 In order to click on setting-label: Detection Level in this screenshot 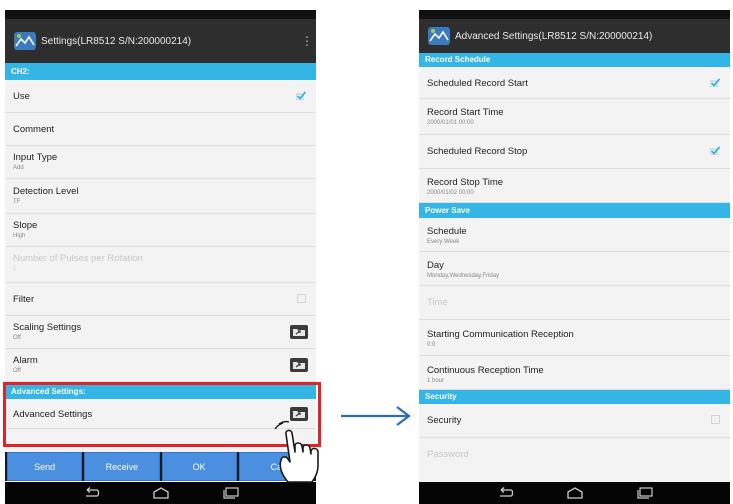, I will do `click(46, 191)`.